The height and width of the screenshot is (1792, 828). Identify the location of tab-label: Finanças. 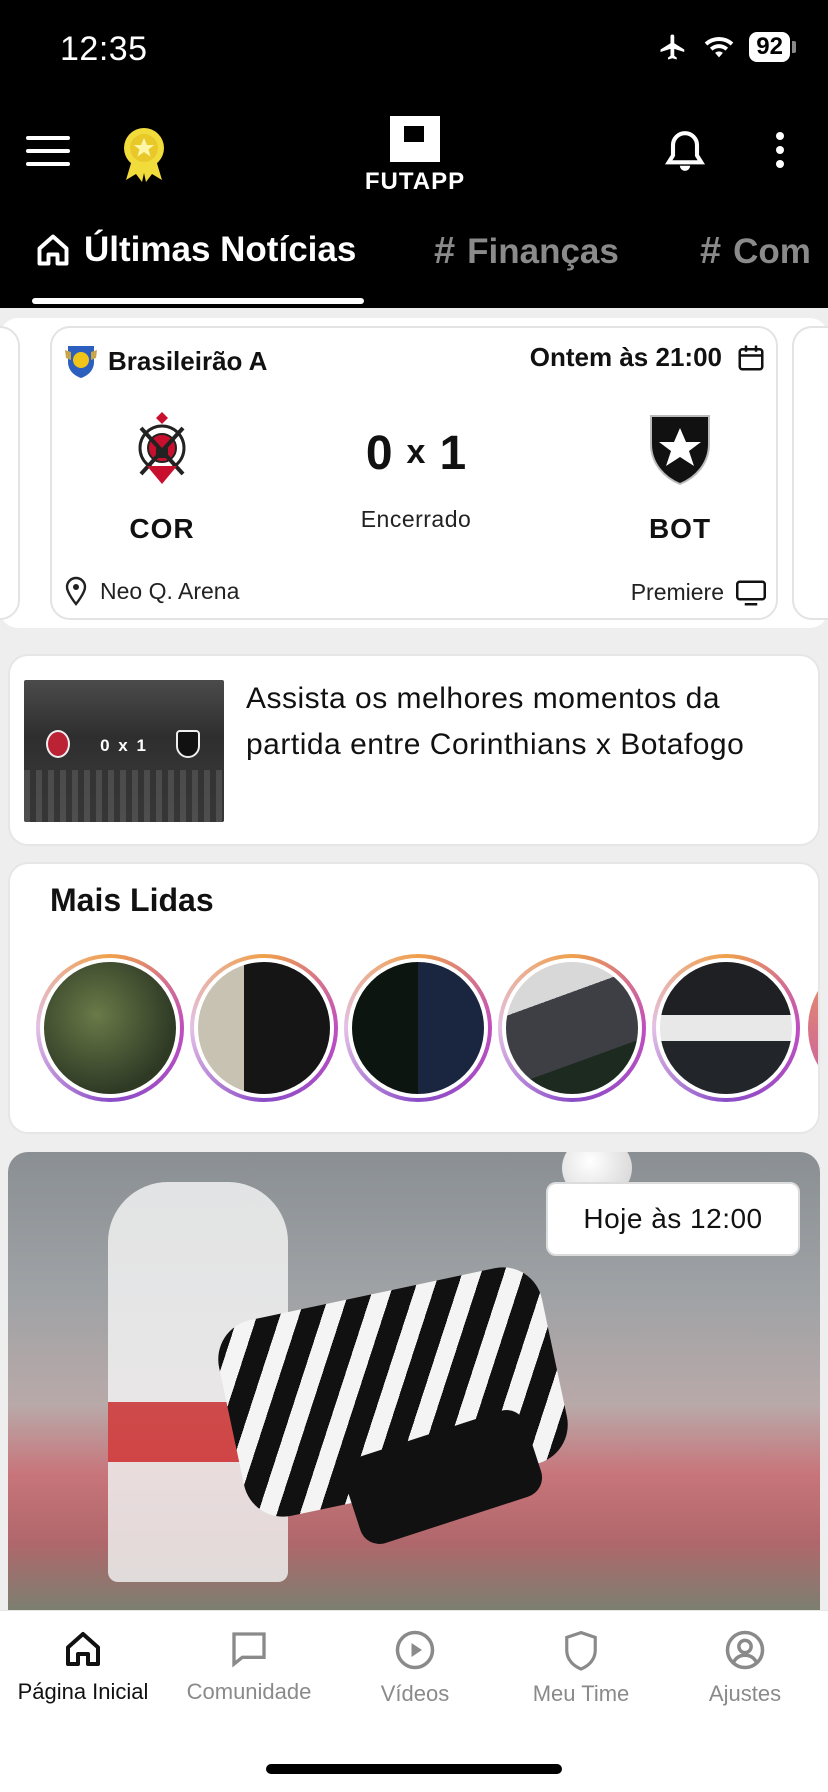
(543, 251).